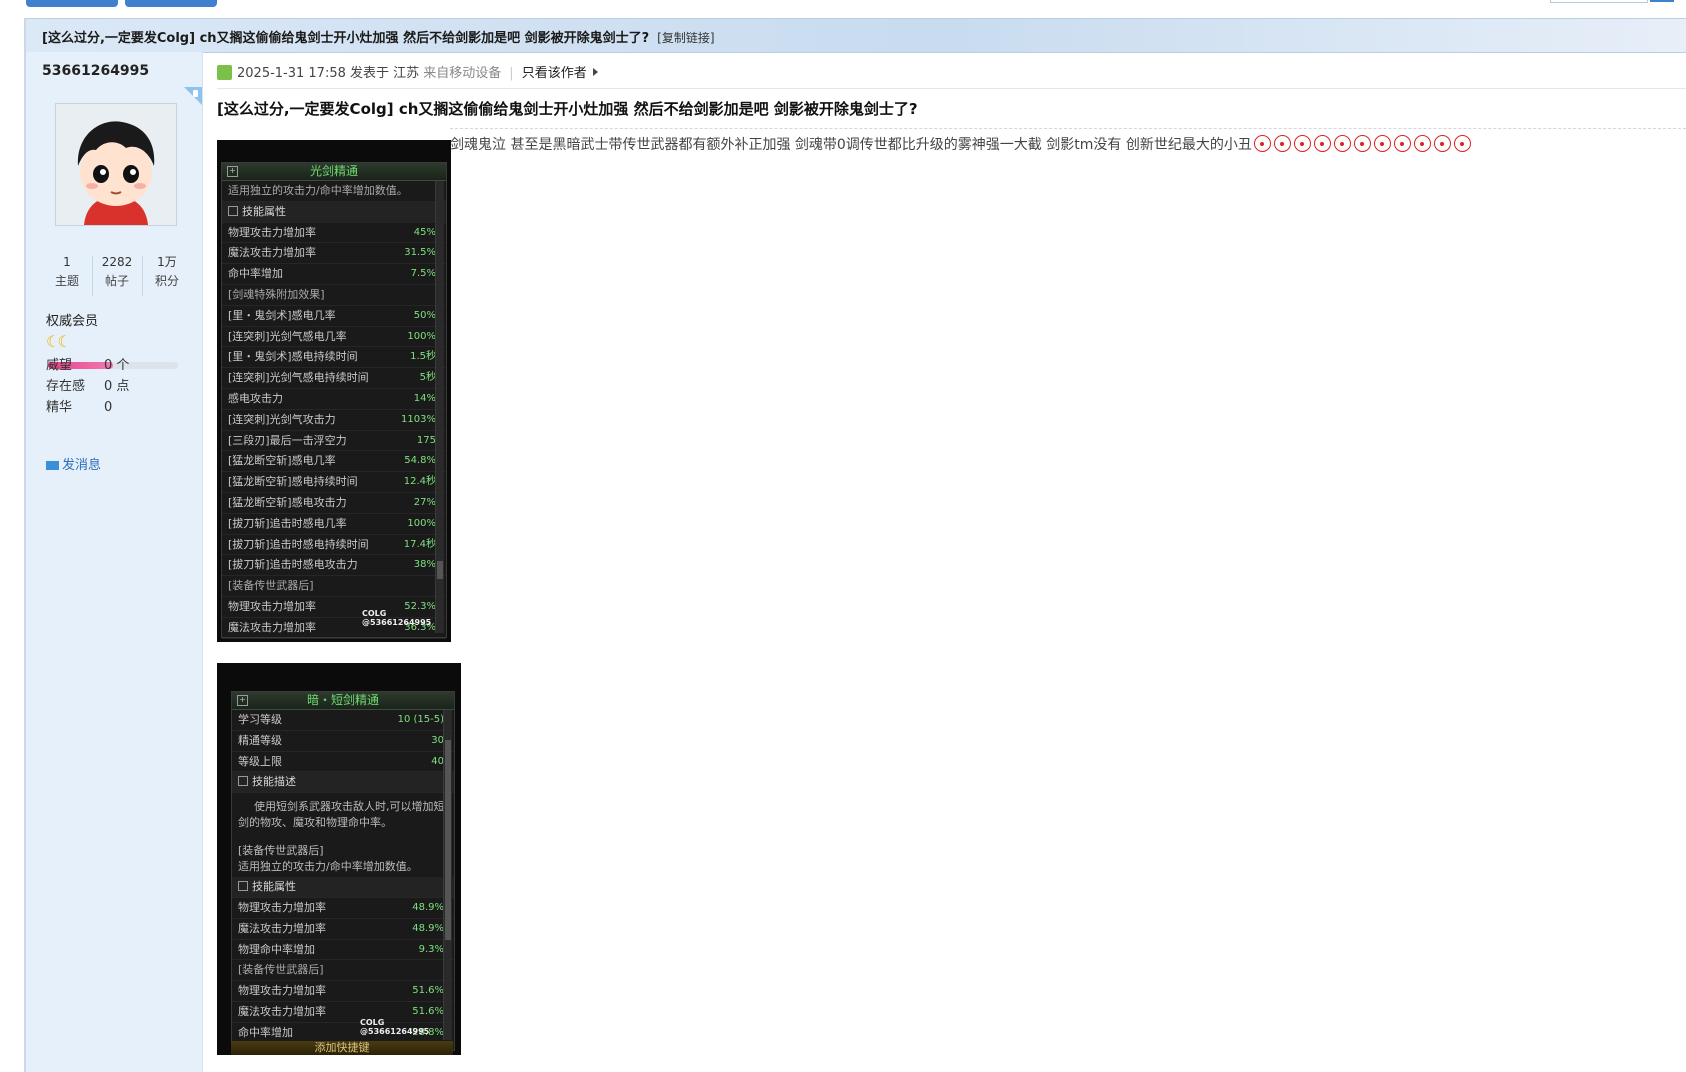 The width and height of the screenshot is (1686, 1072). I want to click on skill-window-title: + 光剑精通, so click(334, 172).